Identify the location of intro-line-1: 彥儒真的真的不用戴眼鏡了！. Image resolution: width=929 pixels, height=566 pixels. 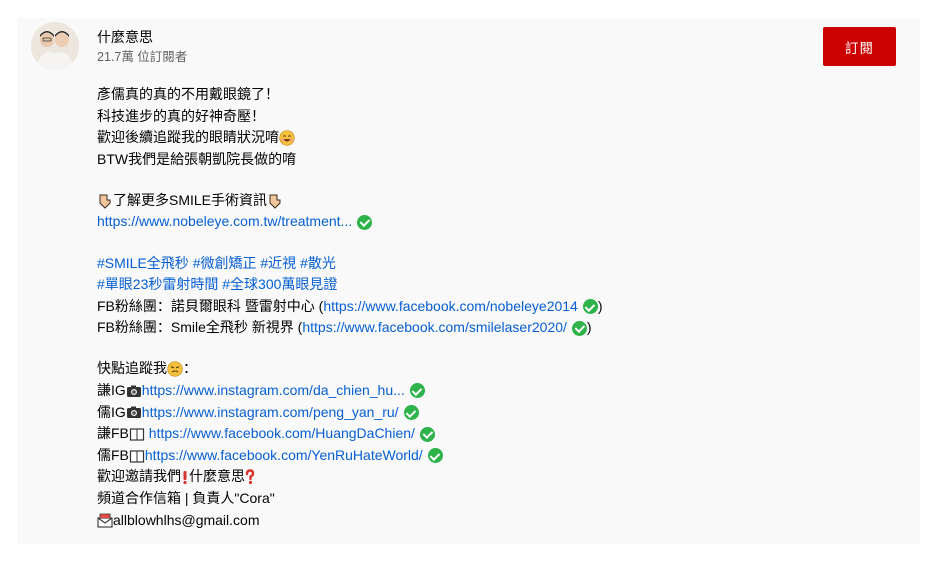
(188, 94).